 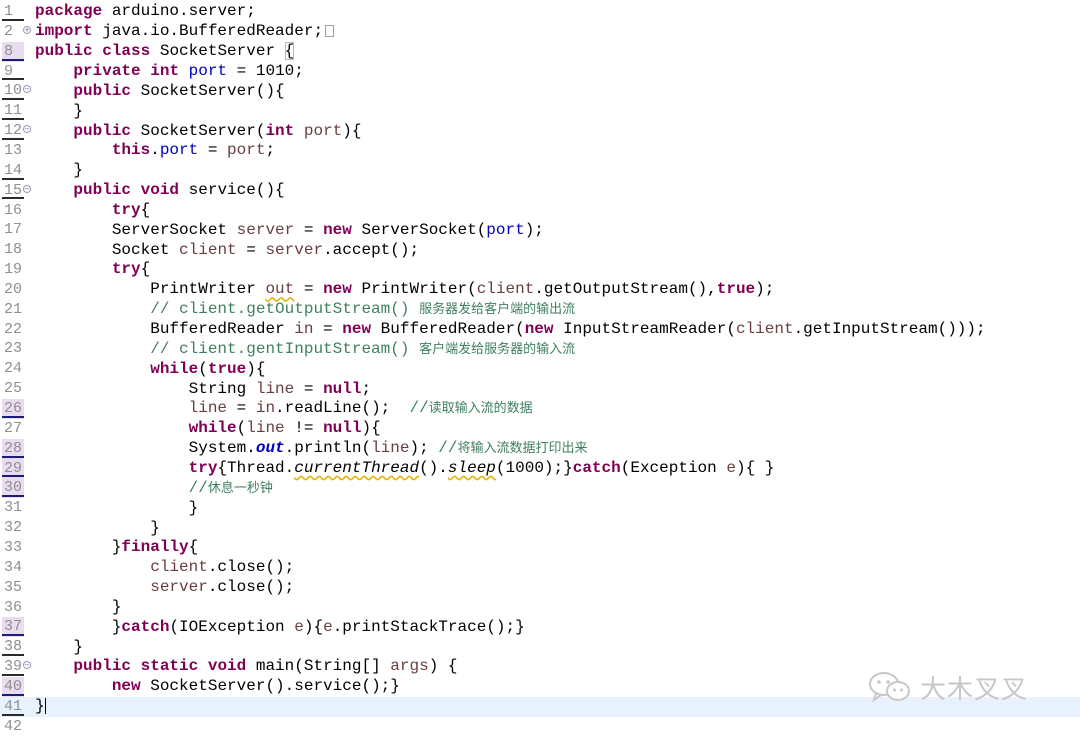 I want to click on line-gutter: 20, so click(x=13, y=289).